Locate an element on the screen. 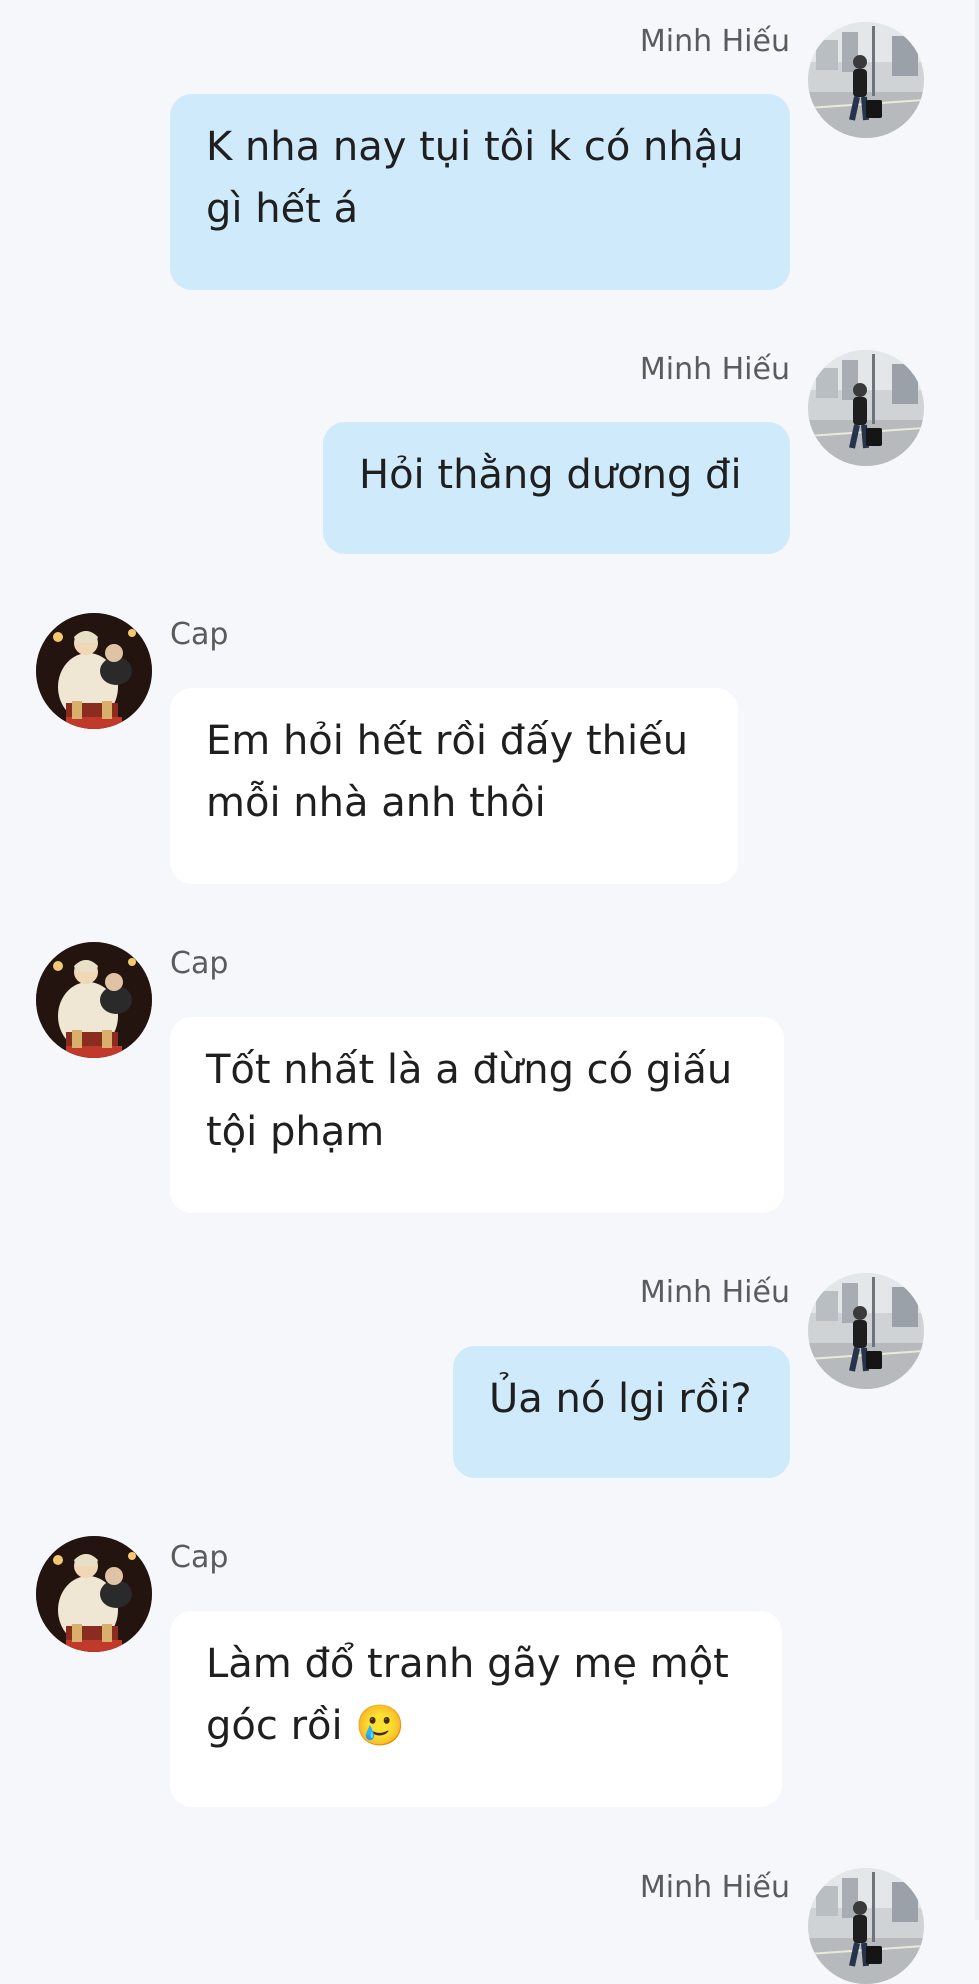 The height and width of the screenshot is (1984, 979). message-text: Tốt nhất là a đừng có giấu tội phạm is located at coordinates (469, 1101).